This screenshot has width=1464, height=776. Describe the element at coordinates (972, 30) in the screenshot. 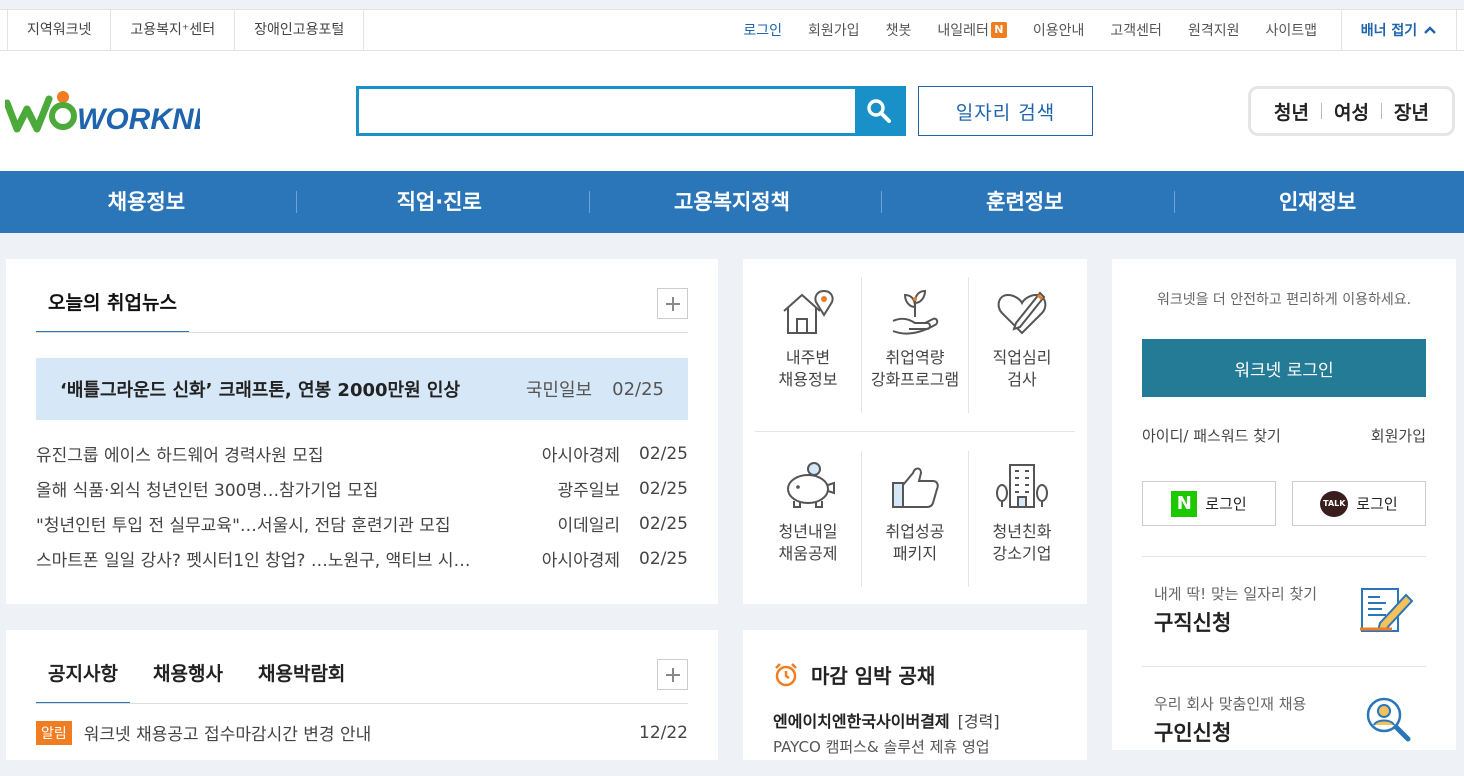

I see `newsletter-link: 내일레터 N` at that location.